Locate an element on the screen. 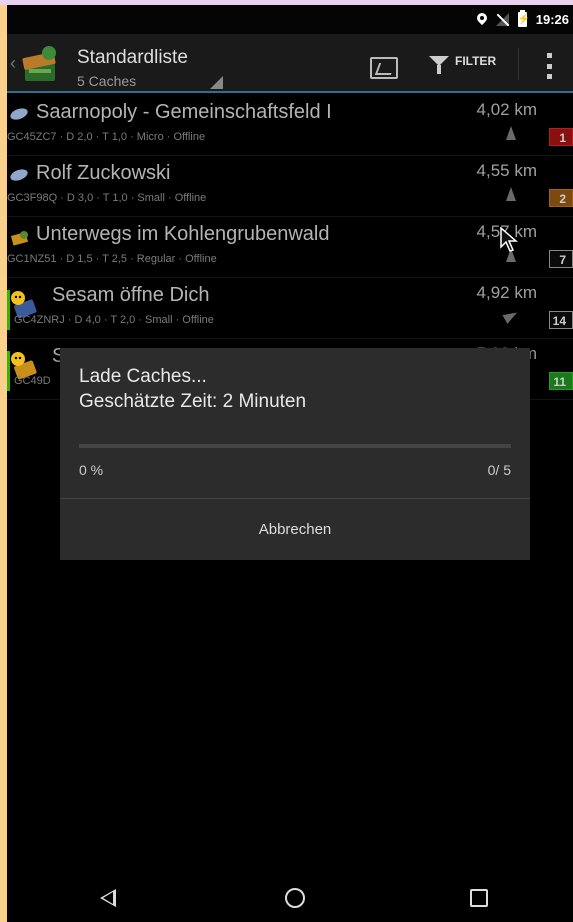 Image resolution: width=573 pixels, height=922 pixels. cache-name: Saarnopoly - Gemeinschaftsfeld I is located at coordinates (184, 112).